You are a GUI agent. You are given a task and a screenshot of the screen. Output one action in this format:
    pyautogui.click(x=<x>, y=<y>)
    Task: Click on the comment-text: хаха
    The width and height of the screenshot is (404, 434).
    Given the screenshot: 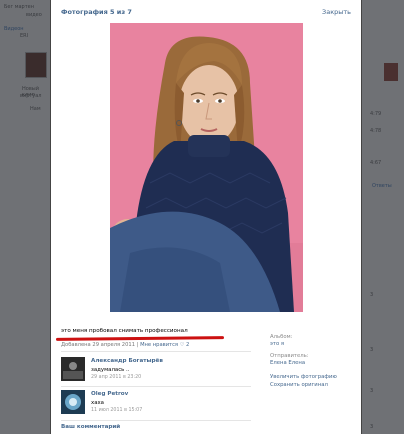 What is the action you would take?
    pyautogui.click(x=97, y=403)
    